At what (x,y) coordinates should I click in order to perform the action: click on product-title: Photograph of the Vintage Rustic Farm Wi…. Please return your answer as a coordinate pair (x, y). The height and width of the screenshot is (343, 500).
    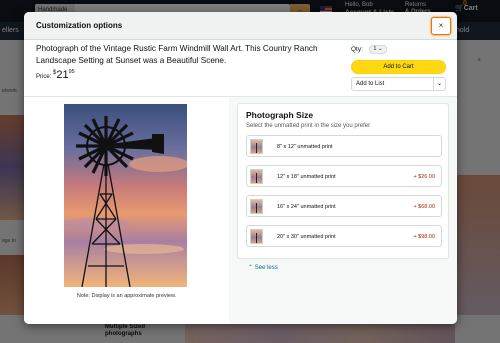
    Looking at the image, I should click on (177, 54).